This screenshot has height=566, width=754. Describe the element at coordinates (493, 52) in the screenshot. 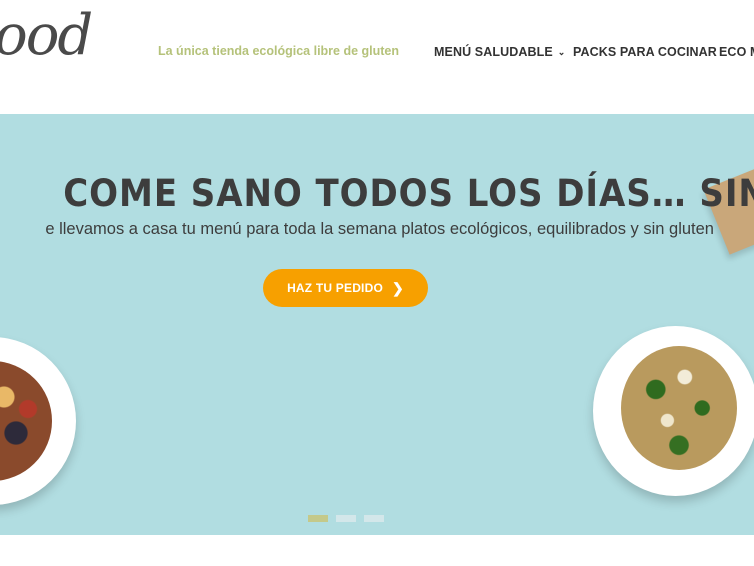

I see `nav-item-label: MENÚ SALUDABLE` at that location.